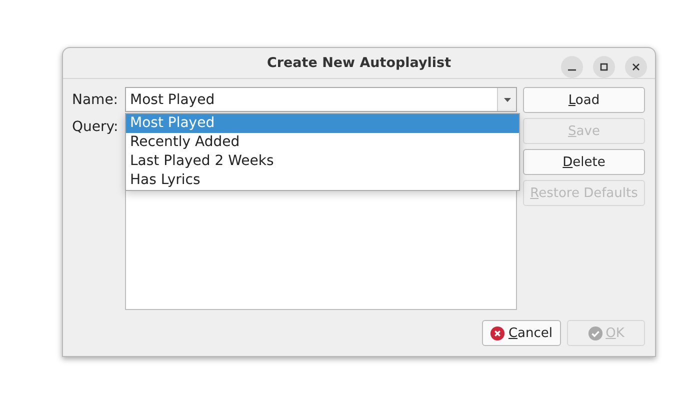  What do you see at coordinates (96, 100) in the screenshot?
I see `name-label: Name:` at bounding box center [96, 100].